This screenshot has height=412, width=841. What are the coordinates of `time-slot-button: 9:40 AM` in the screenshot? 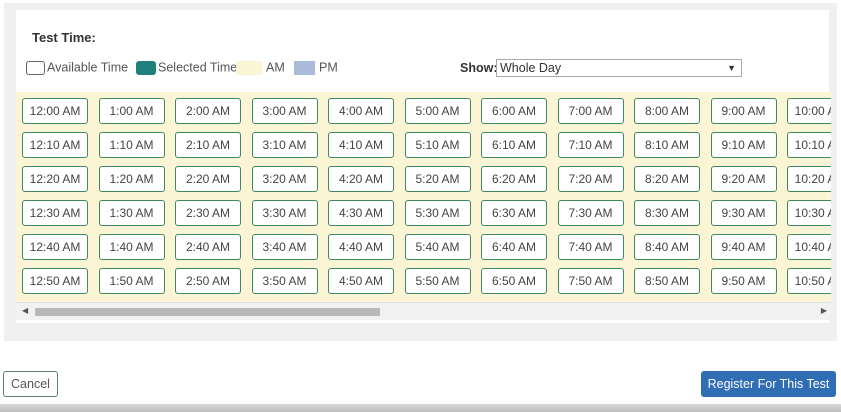 It's located at (743, 247).